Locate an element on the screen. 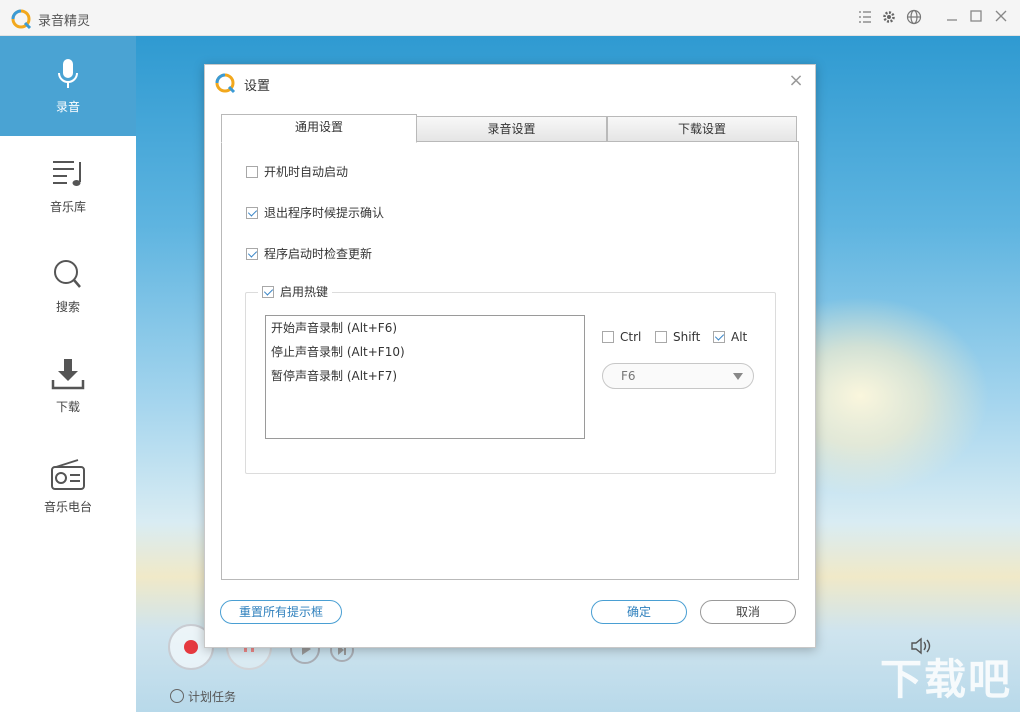 This screenshot has width=1020, height=712. dialog-title: 设置 is located at coordinates (257, 86).